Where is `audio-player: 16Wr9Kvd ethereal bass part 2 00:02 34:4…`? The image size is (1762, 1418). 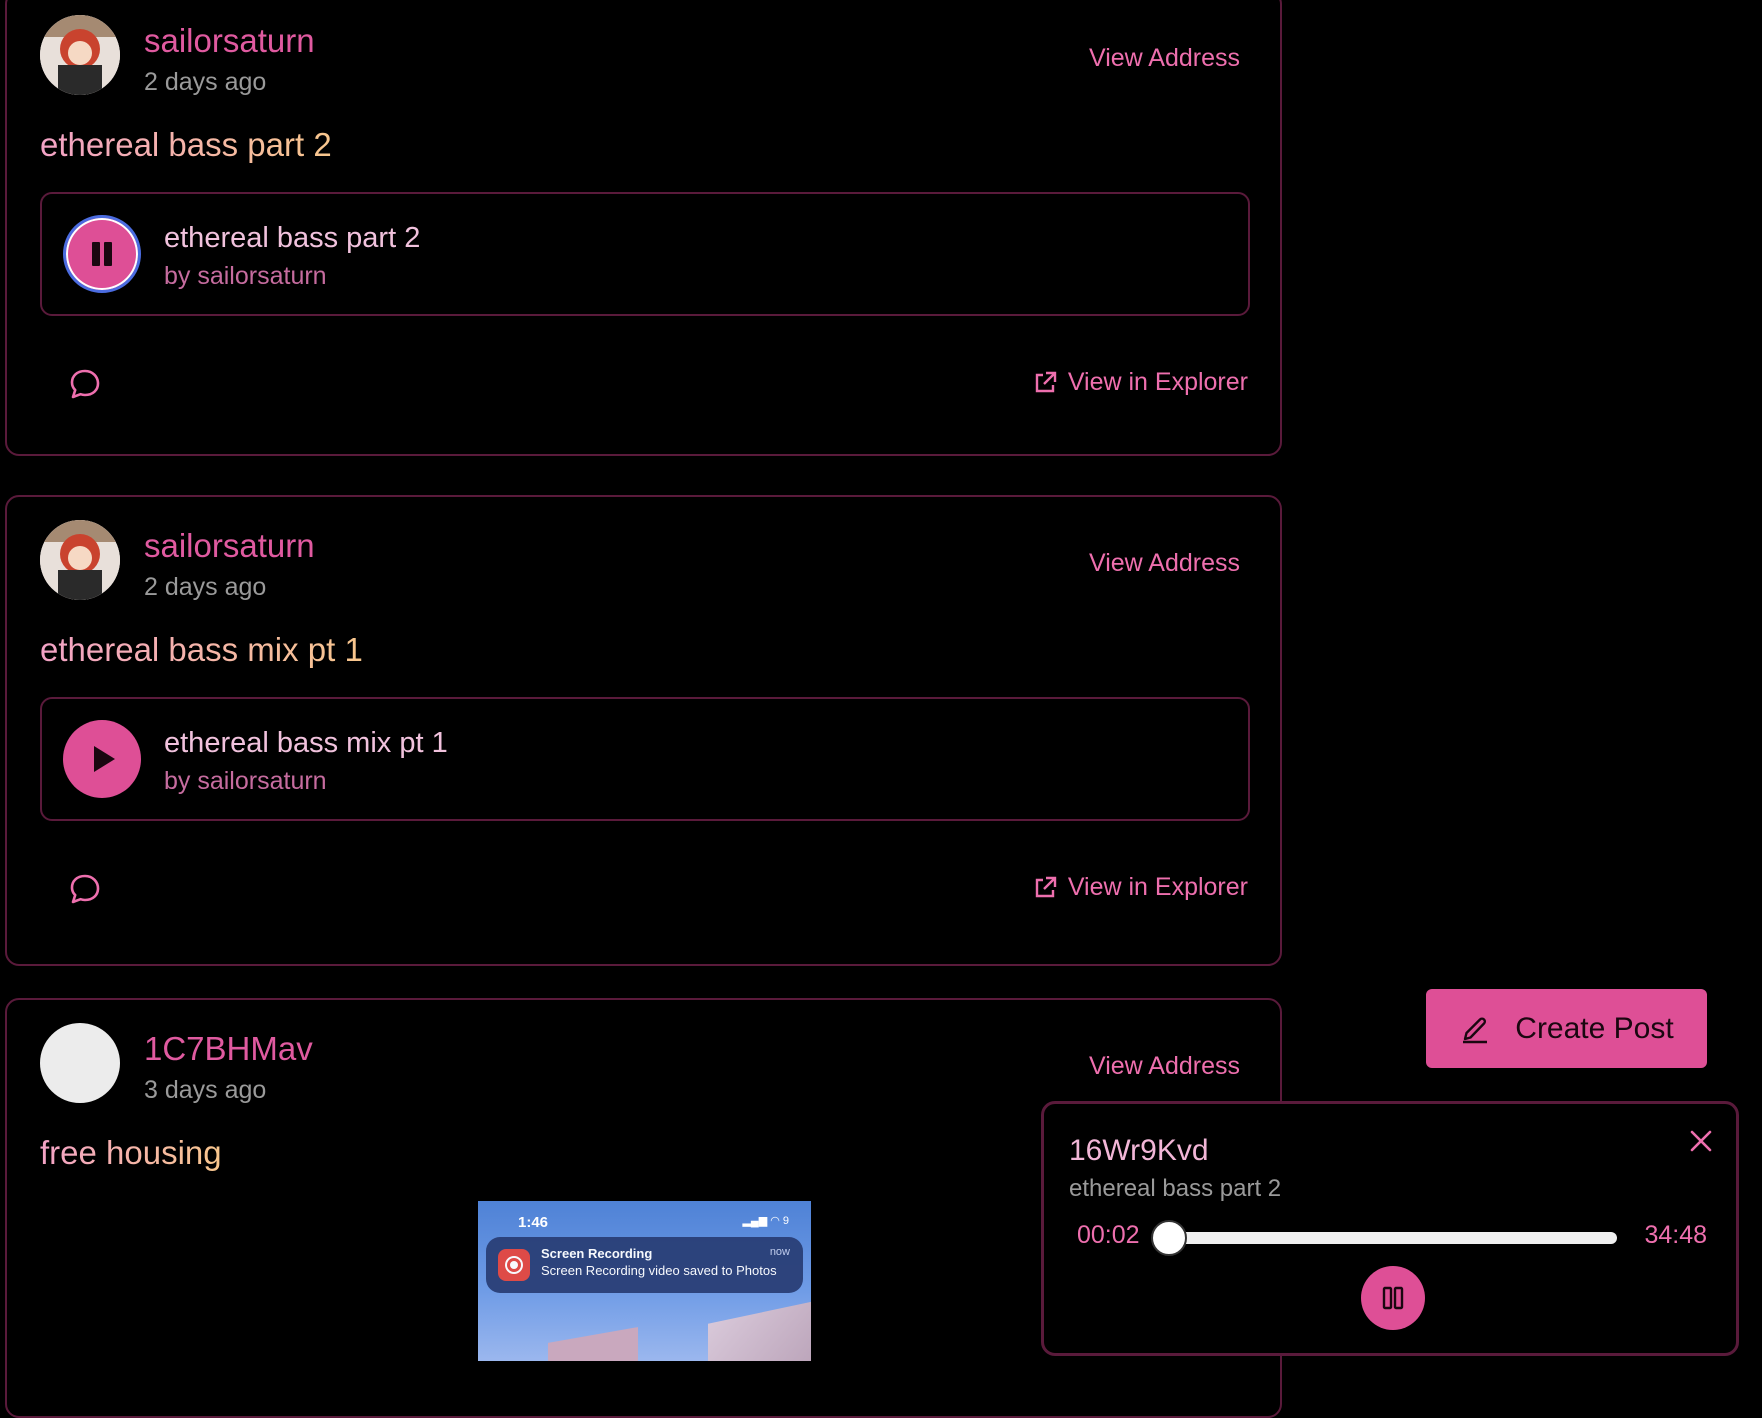
audio-player: 16Wr9Kvd ethereal bass part 2 00:02 34:4… is located at coordinates (1390, 1228).